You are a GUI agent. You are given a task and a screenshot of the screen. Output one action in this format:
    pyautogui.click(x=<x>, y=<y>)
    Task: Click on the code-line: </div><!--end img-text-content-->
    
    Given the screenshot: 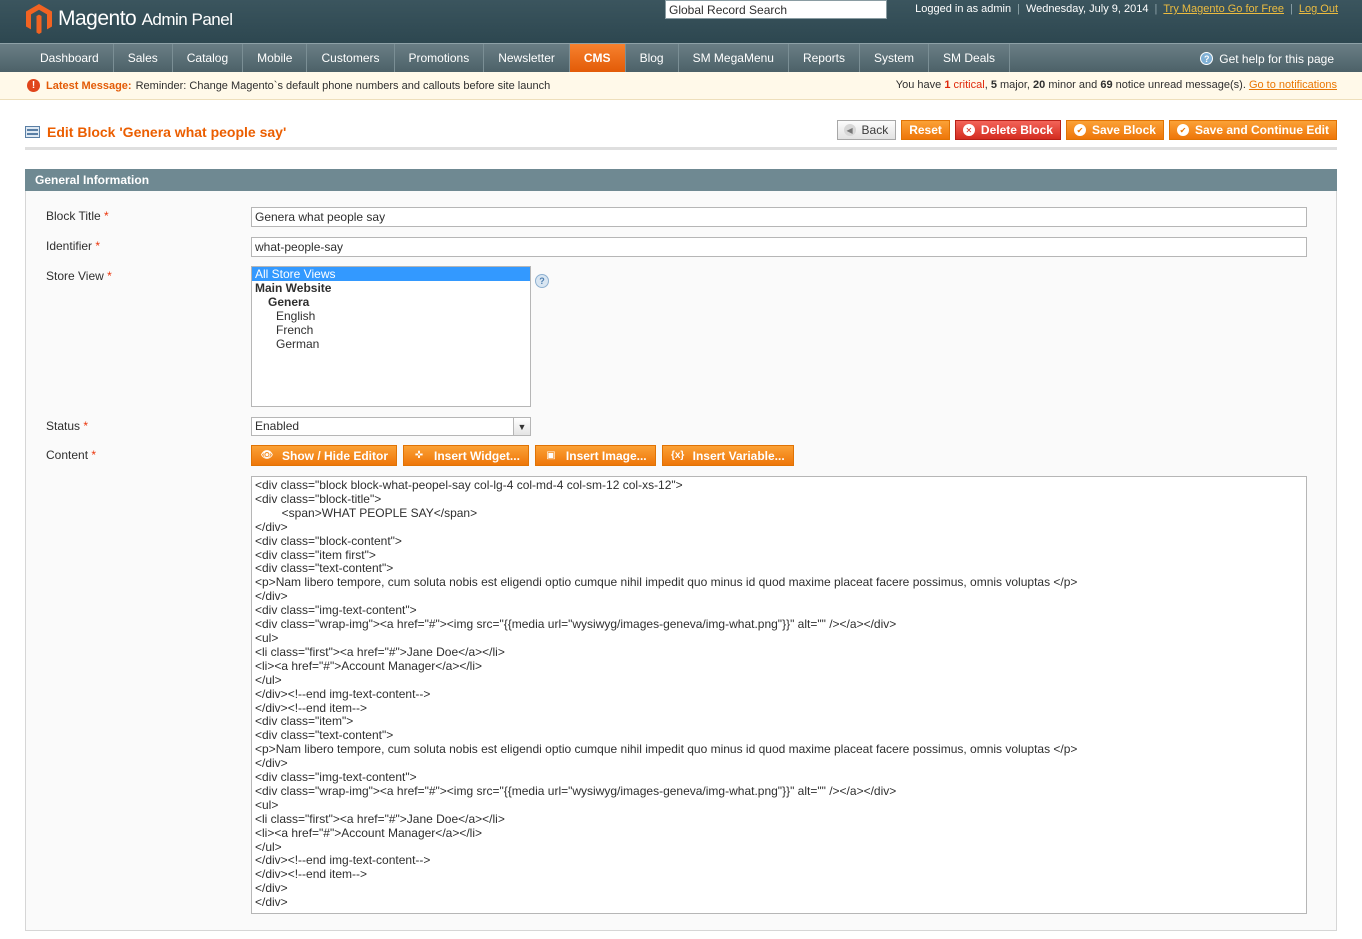 What is the action you would take?
    pyautogui.click(x=343, y=693)
    